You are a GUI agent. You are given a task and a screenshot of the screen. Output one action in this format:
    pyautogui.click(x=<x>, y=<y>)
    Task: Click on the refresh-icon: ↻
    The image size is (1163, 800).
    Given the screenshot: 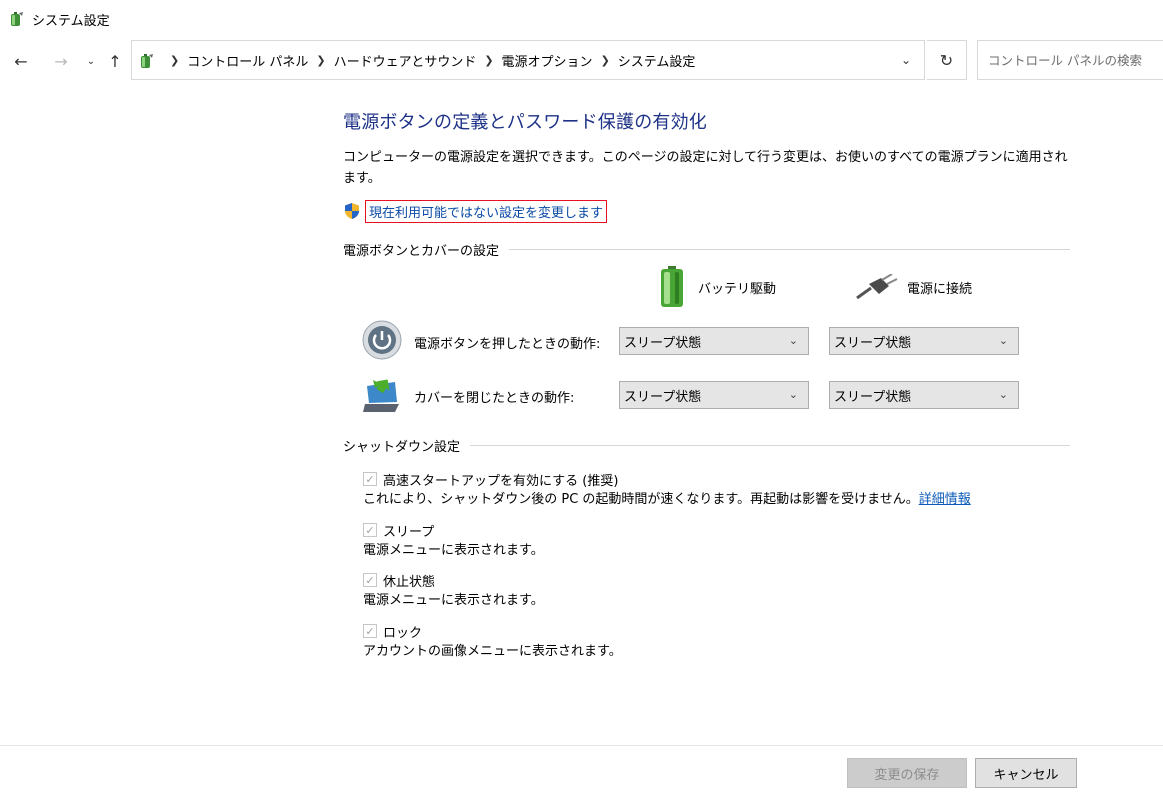 What is the action you would take?
    pyautogui.click(x=946, y=60)
    